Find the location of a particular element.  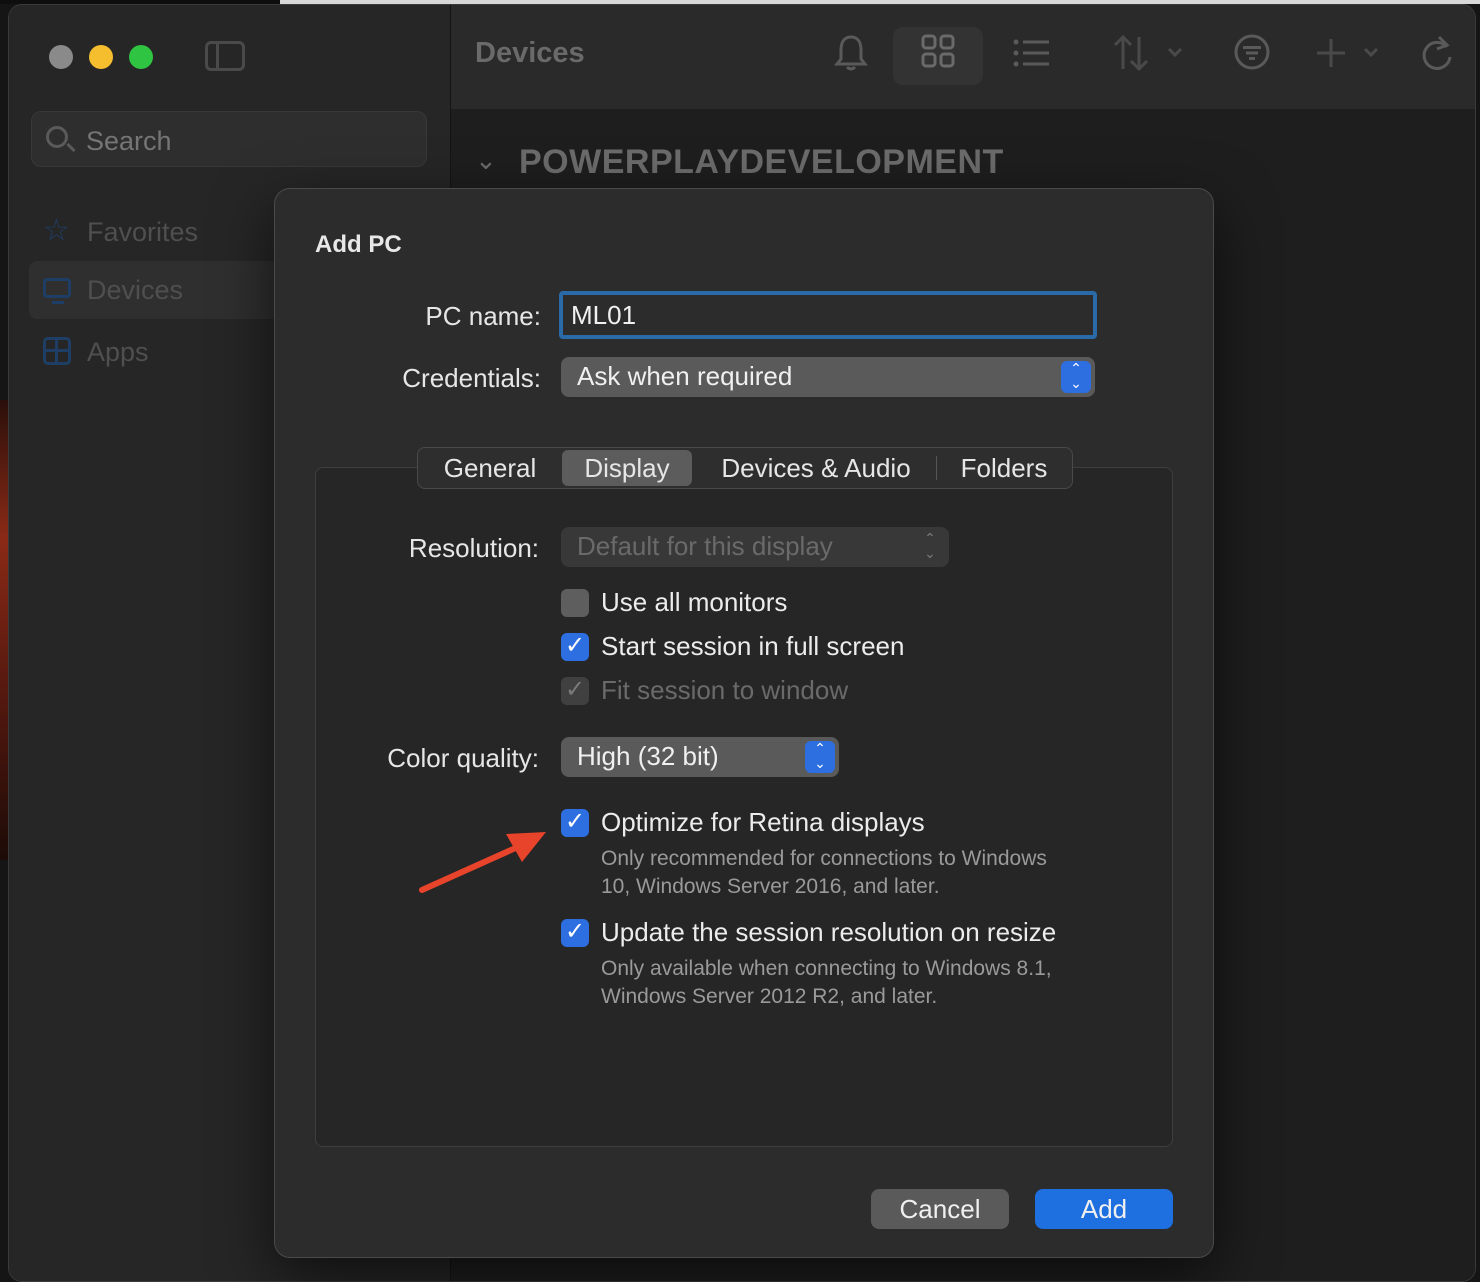

refresh-icon is located at coordinates (1437, 57).